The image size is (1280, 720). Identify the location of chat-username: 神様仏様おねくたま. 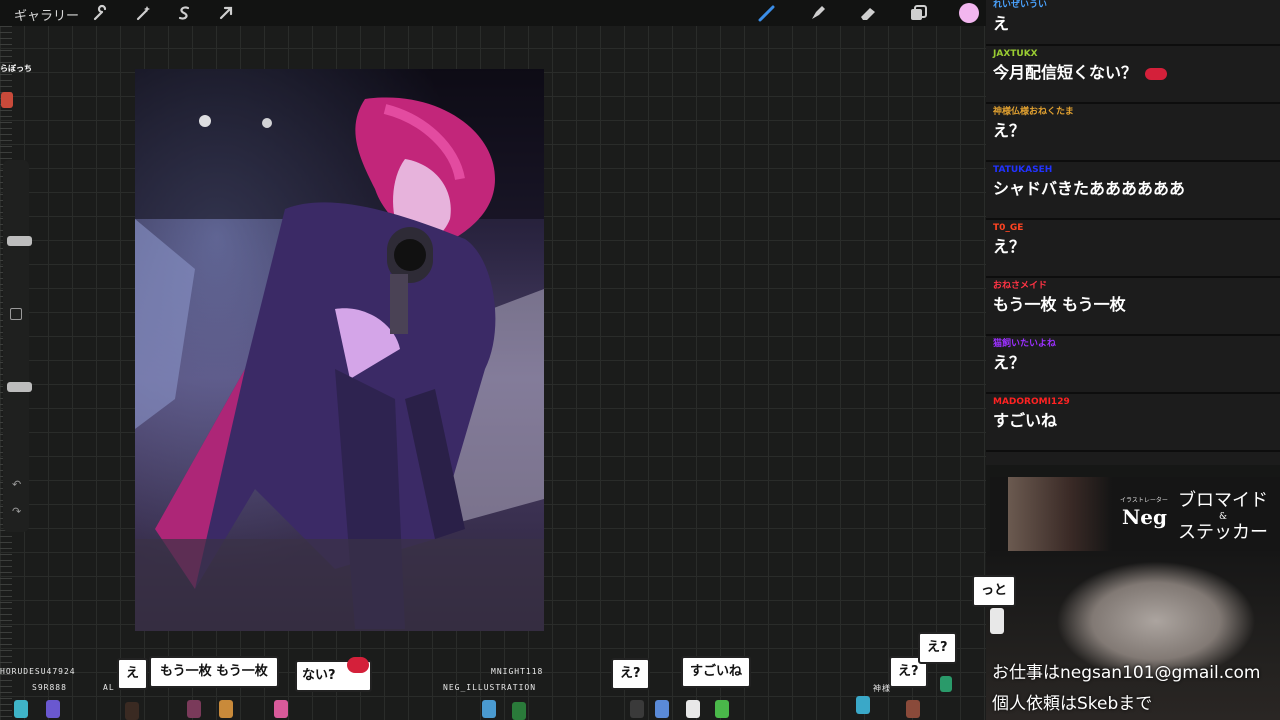
(1033, 112).